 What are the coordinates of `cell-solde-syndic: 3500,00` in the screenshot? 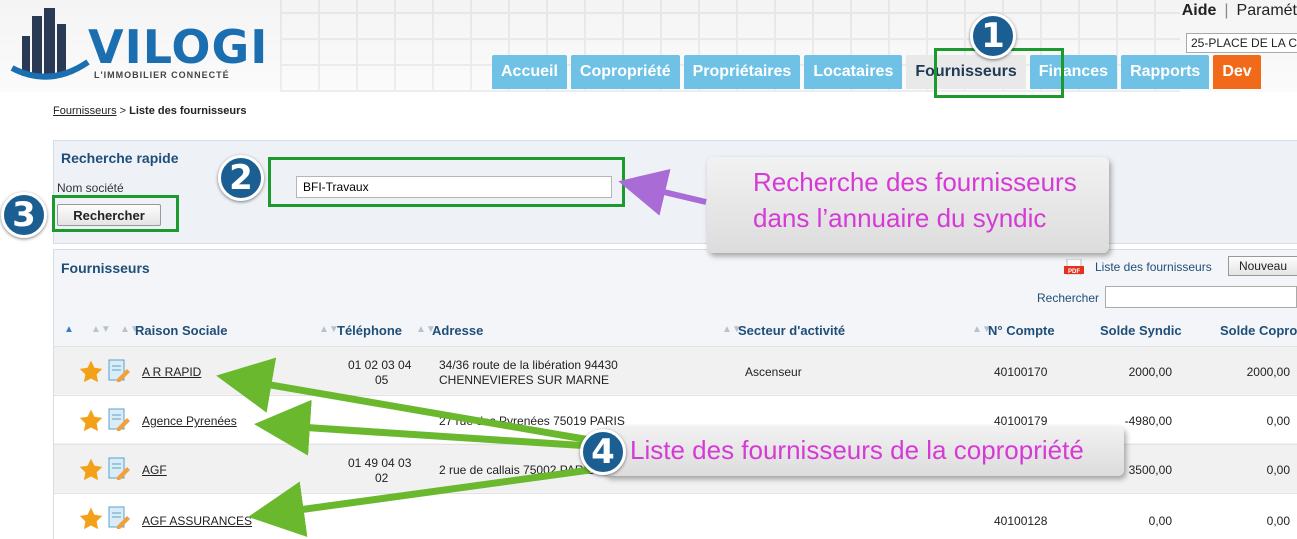 It's located at (1150, 470).